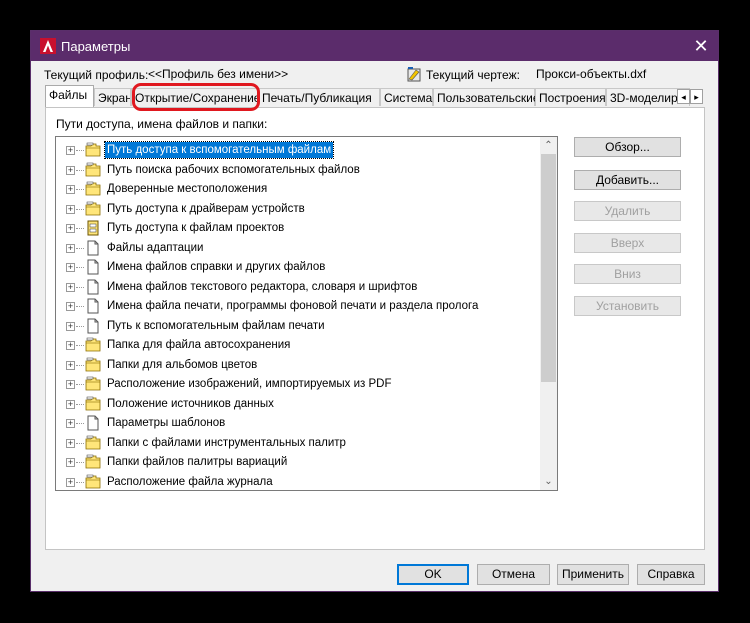 The height and width of the screenshot is (623, 750). I want to click on tab-scroll-right-icon: ▸, so click(696, 96).